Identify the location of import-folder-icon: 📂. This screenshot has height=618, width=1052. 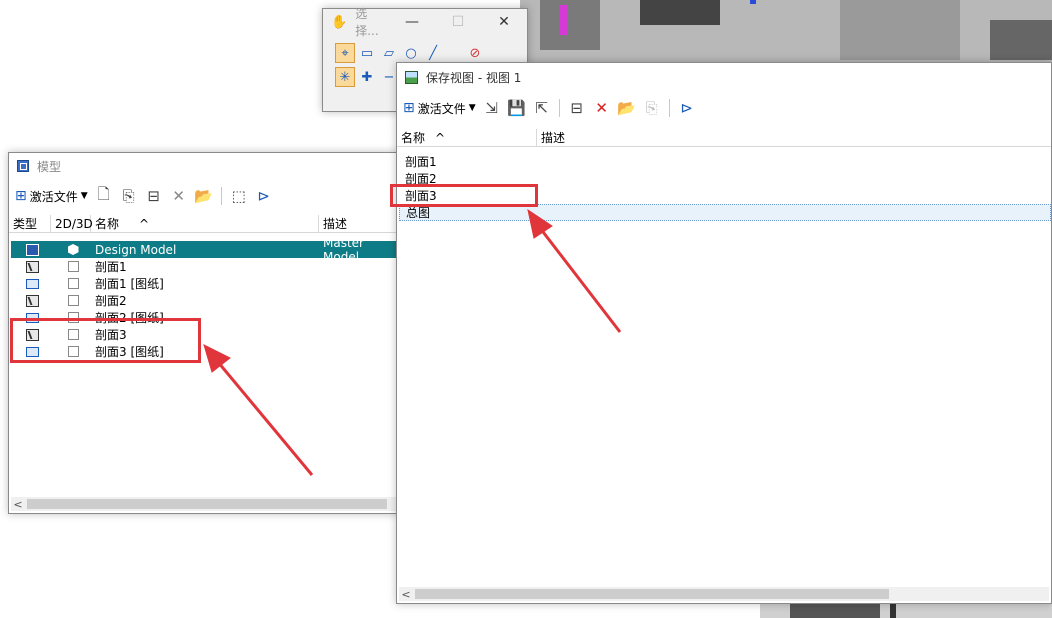
(204, 196).